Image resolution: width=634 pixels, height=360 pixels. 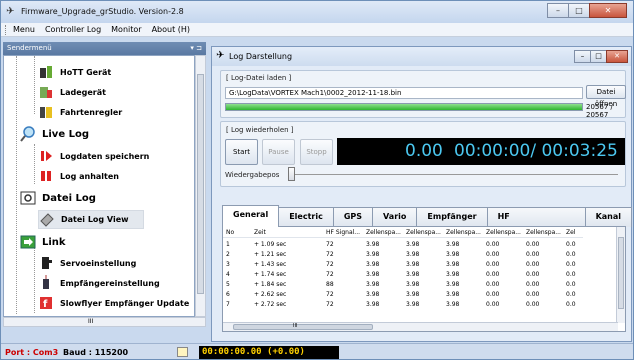 What do you see at coordinates (104, 322) in the screenshot?
I see `sidebar-horizontal-scrollbar: III` at bounding box center [104, 322].